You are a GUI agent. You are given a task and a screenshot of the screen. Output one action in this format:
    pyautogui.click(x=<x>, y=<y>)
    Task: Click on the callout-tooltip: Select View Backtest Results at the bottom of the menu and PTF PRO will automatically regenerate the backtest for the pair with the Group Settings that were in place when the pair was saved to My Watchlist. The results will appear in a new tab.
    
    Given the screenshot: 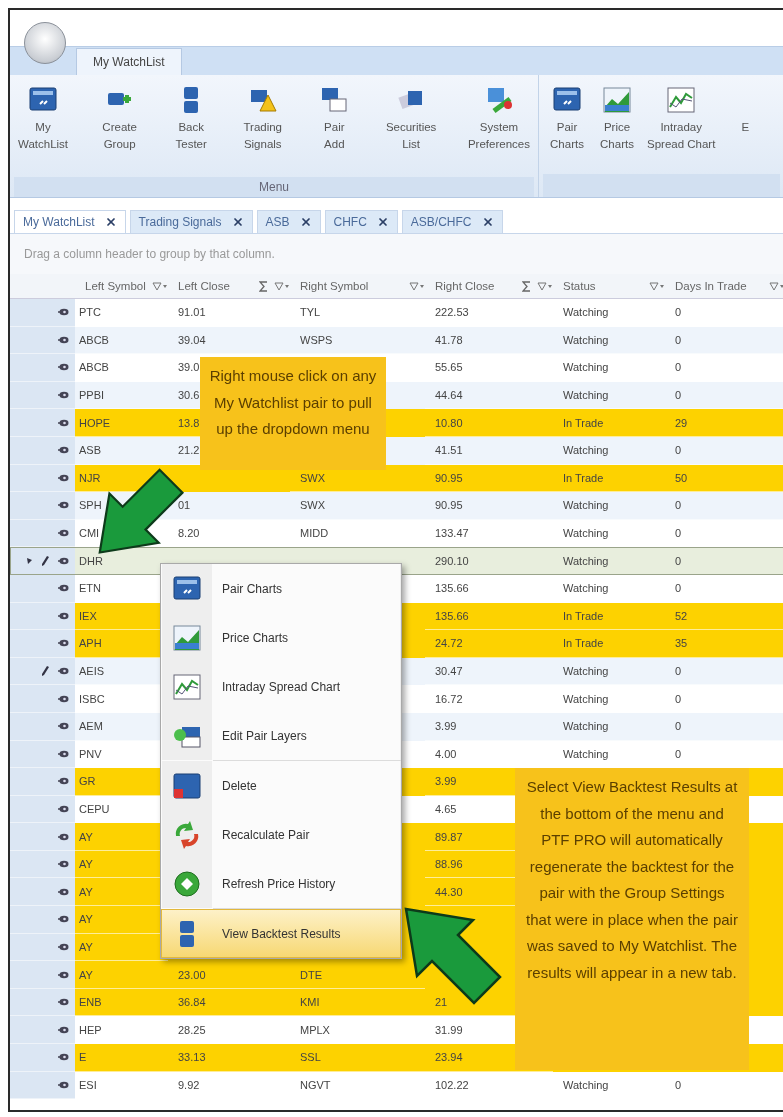 What is the action you would take?
    pyautogui.click(x=632, y=919)
    